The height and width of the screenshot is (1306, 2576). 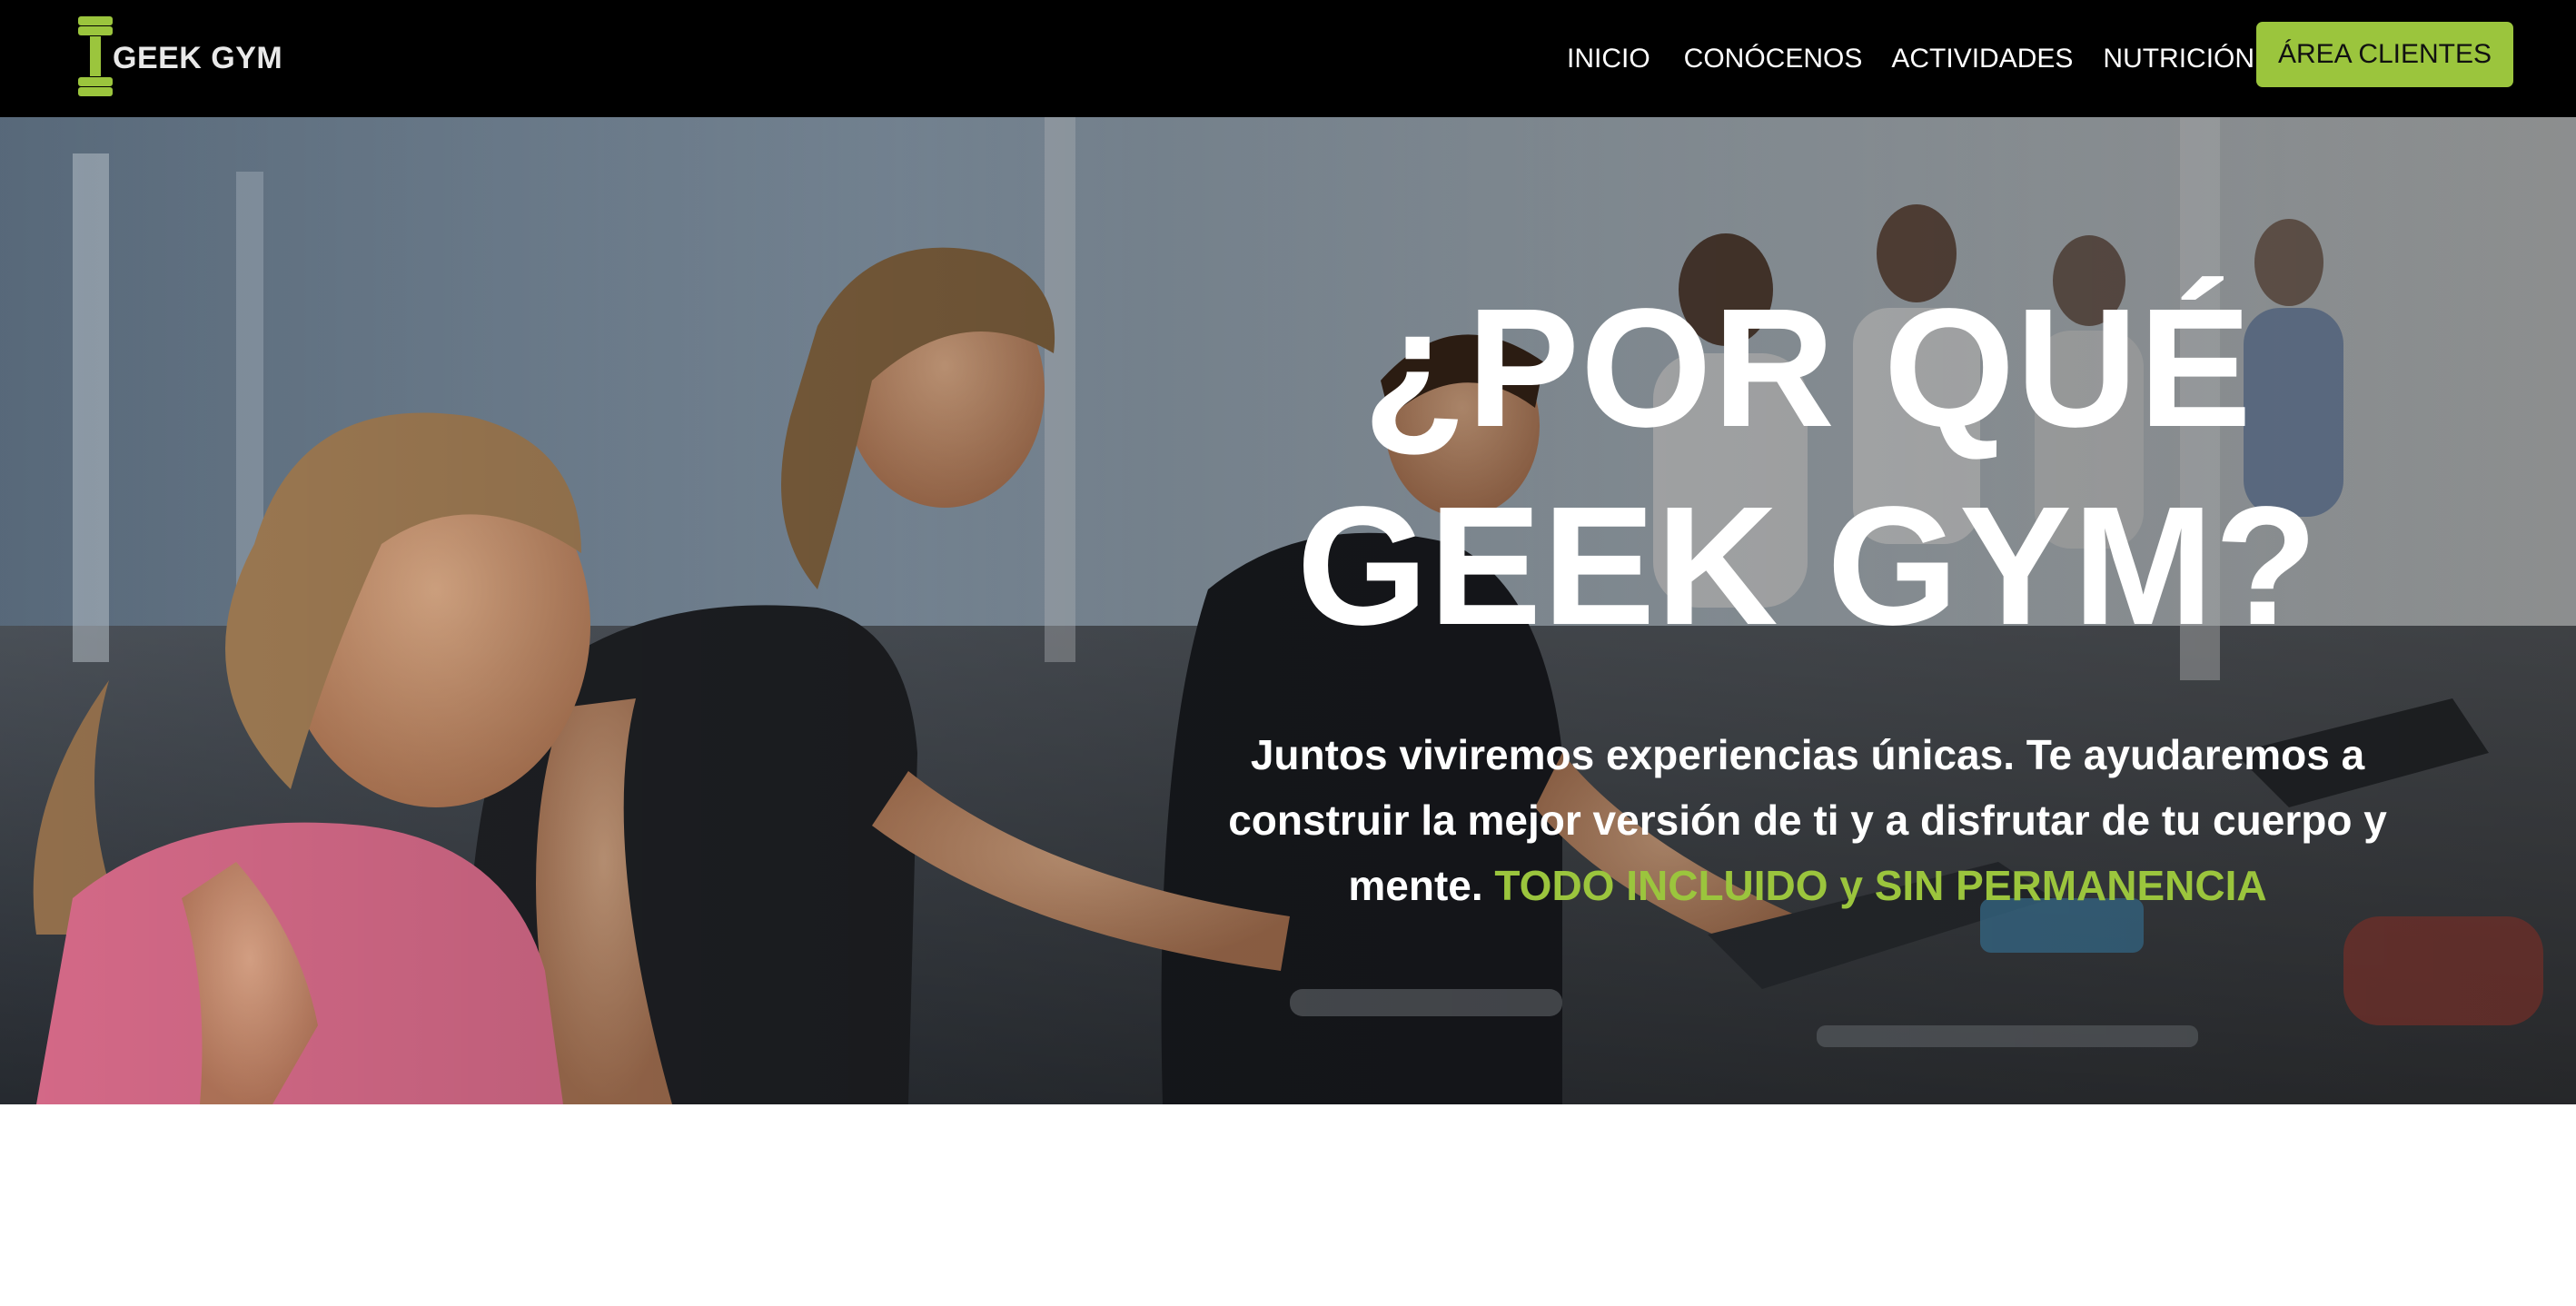 I want to click on main-nav: INICIO CONÓCENOS ACTIVIDADES NUTRICIÓN, so click(x=1899, y=59).